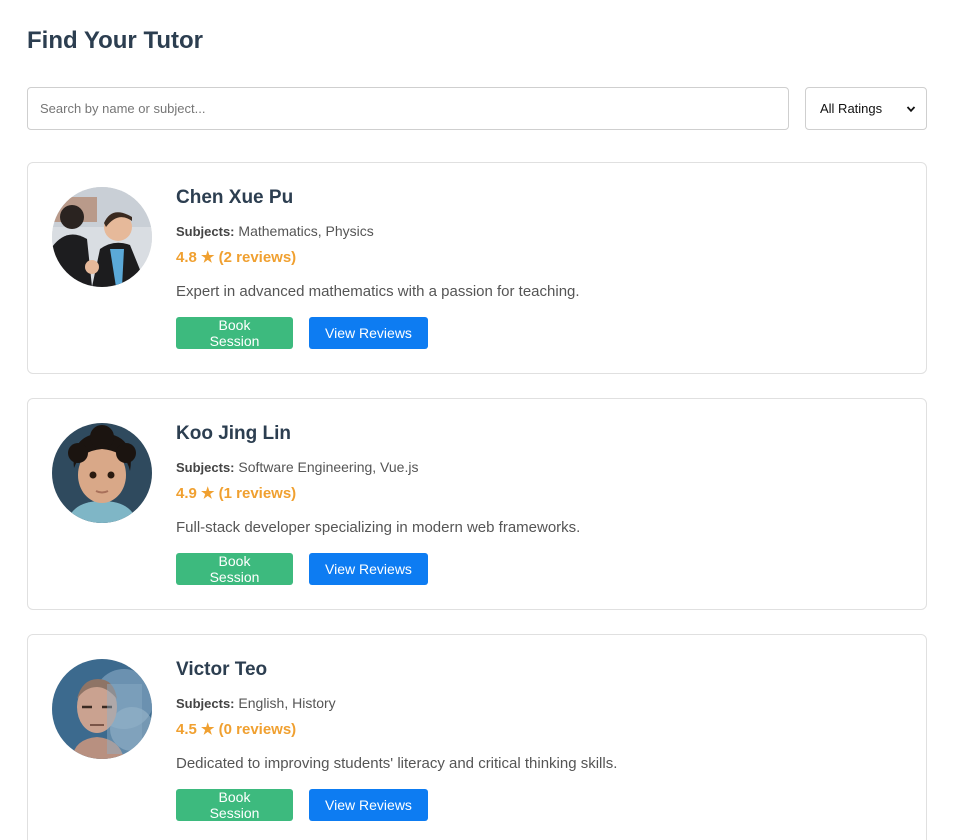 The image size is (963, 840). What do you see at coordinates (235, 197) in the screenshot?
I see `tutor-name: Chen Xue Pu` at bounding box center [235, 197].